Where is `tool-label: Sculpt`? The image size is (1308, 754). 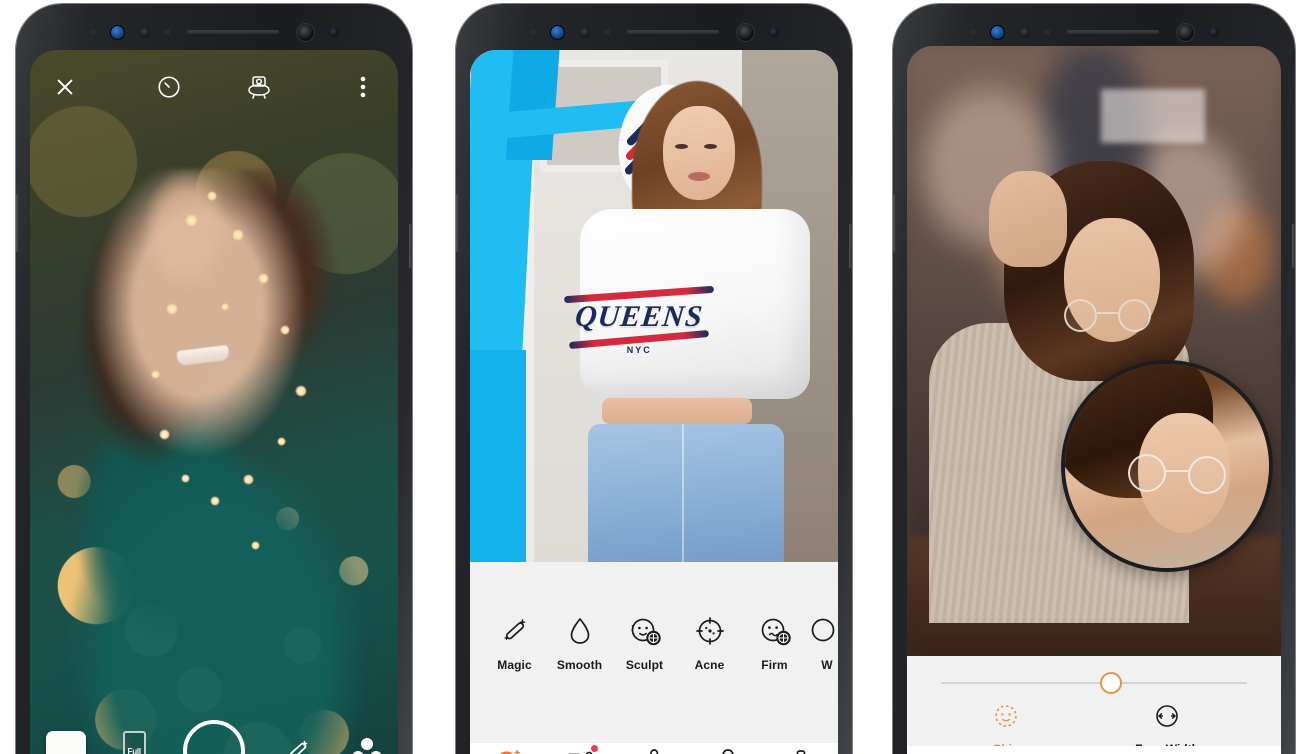
tool-label: Sculpt is located at coordinates (644, 665).